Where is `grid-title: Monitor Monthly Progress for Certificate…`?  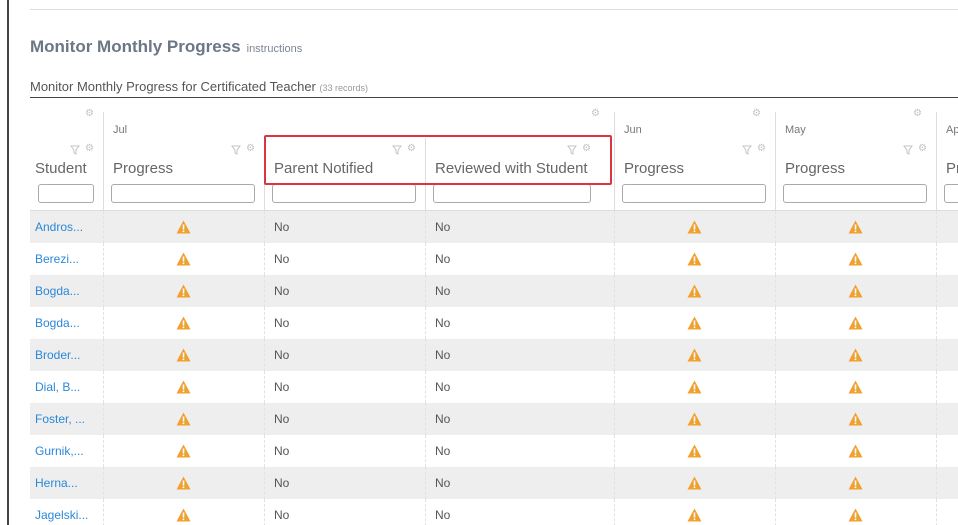
grid-title: Monitor Monthly Progress for Certificate… is located at coordinates (199, 86).